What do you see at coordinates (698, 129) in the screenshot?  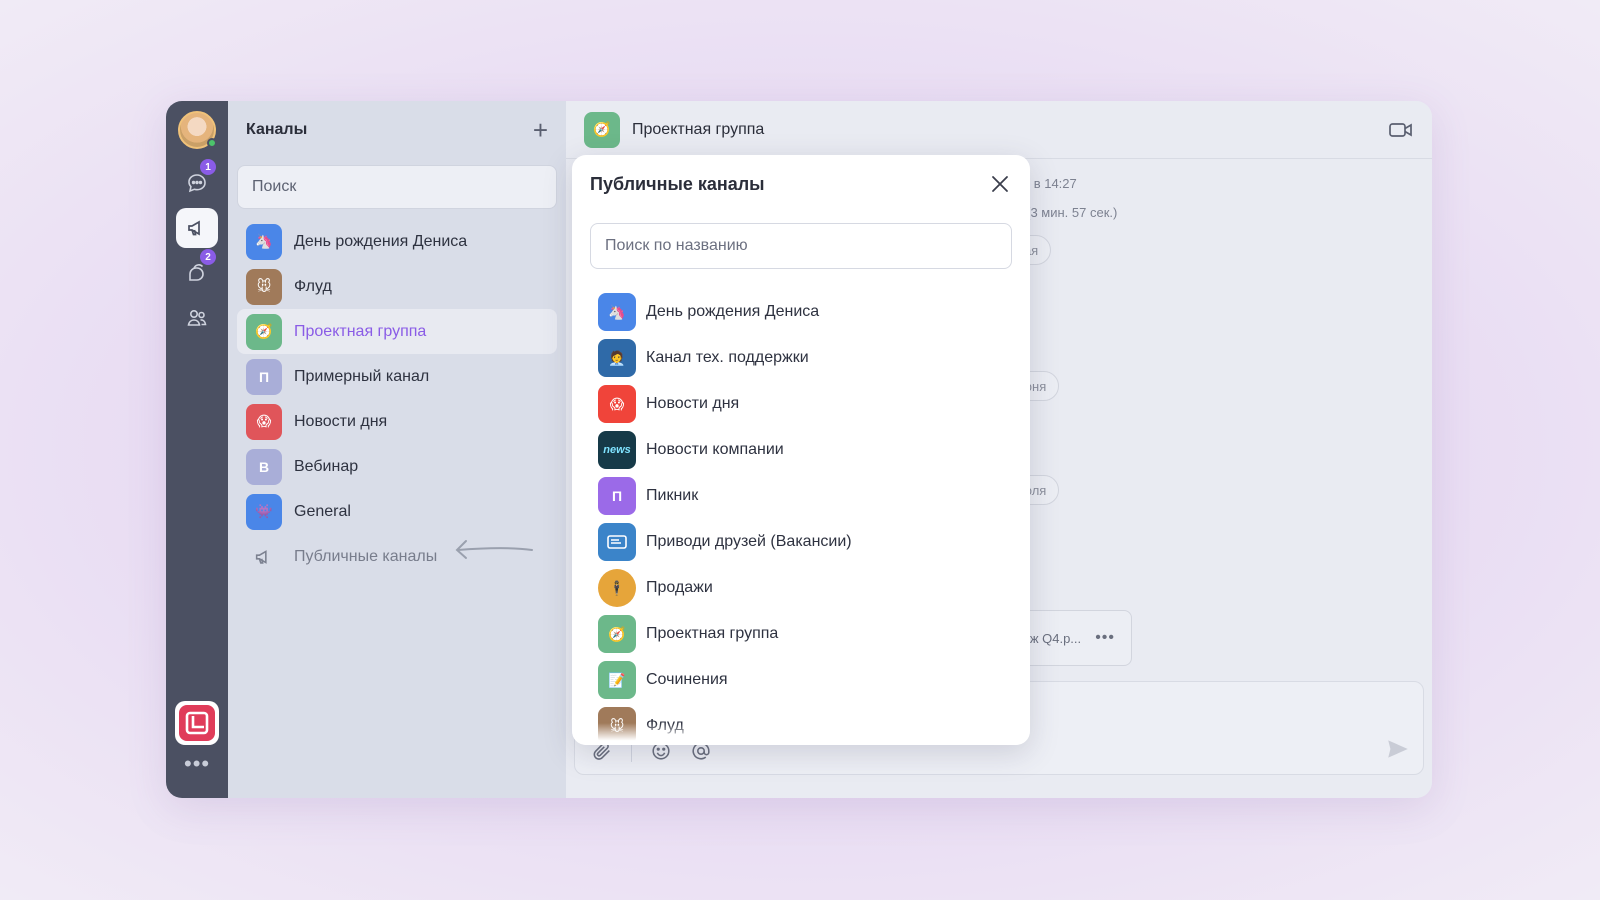 I see `chat-title: Проектная группа` at bounding box center [698, 129].